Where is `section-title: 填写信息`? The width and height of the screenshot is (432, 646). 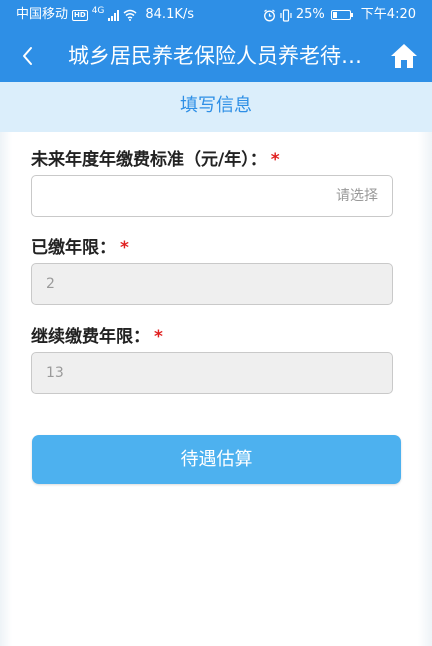
section-title: 填写信息 is located at coordinates (216, 107).